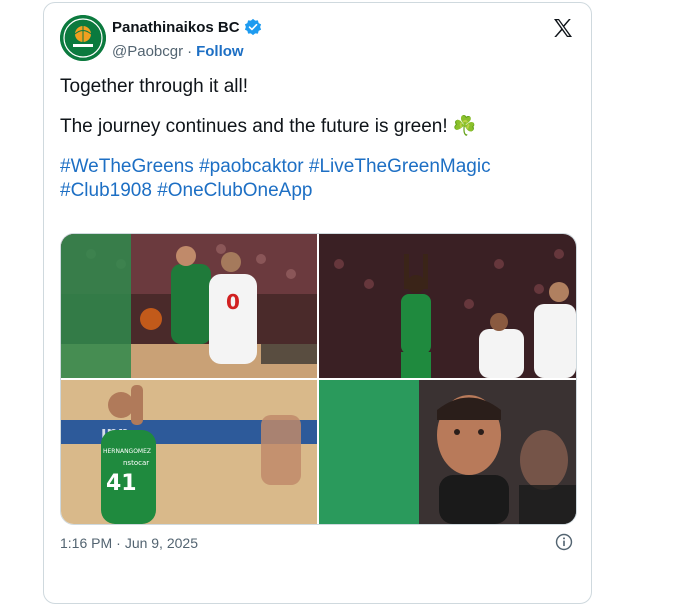  I want to click on sponsor-text: nstocar, so click(136, 463).